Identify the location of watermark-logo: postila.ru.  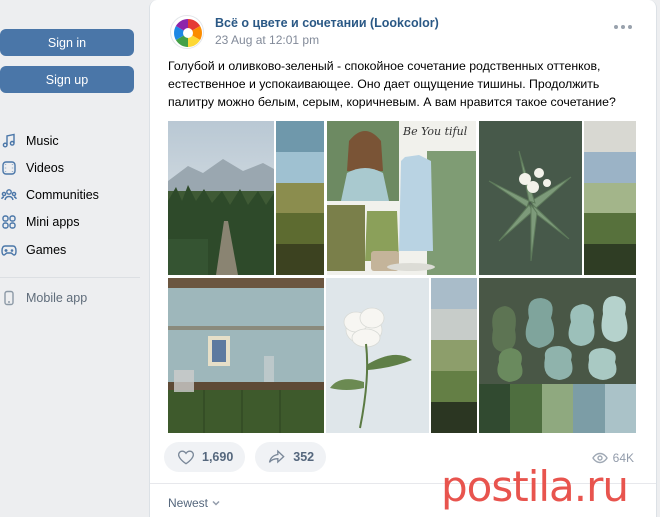
(535, 486).